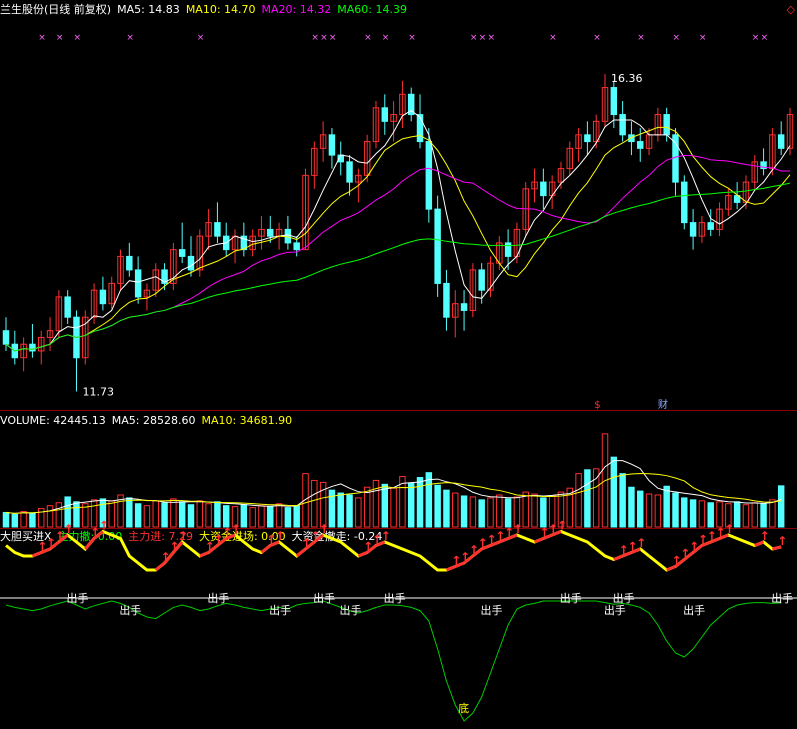 The width and height of the screenshot is (797, 729). What do you see at coordinates (463, 708) in the screenshot?
I see `bottom-label: 底` at bounding box center [463, 708].